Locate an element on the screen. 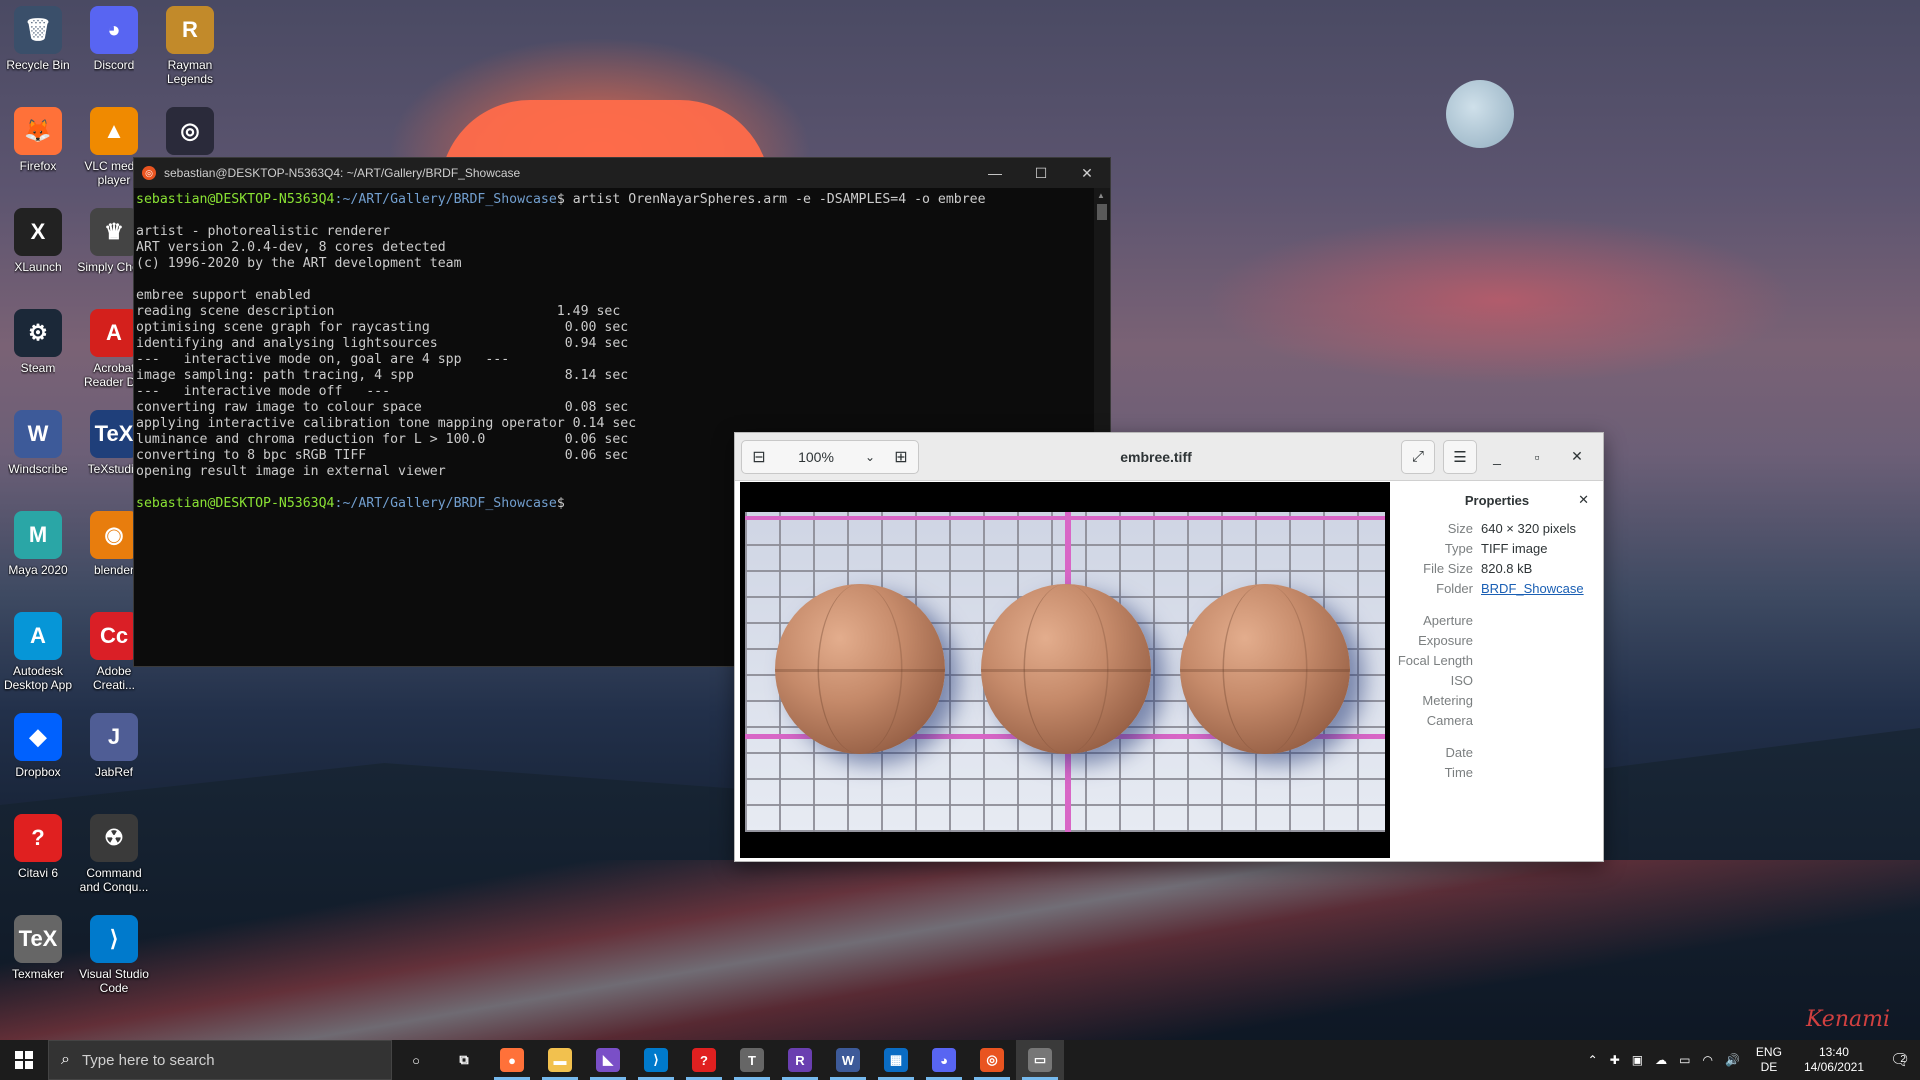 This screenshot has height=1080, width=1920. taskbar-image-viewer-button: ▭ is located at coordinates (1040, 1060).